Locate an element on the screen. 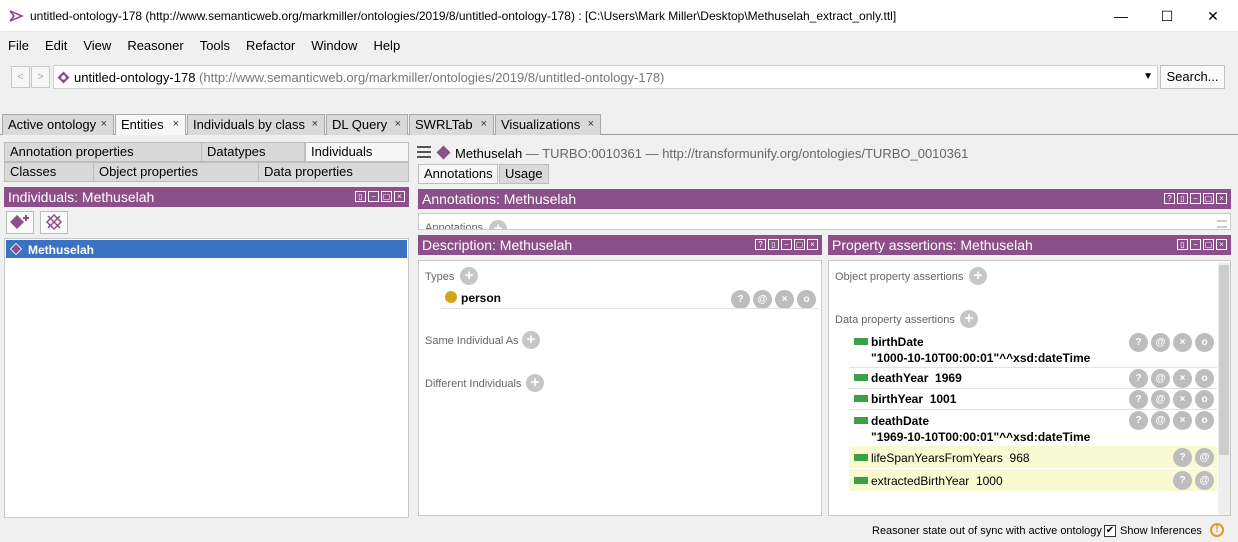 This screenshot has height=542, width=1238. menu-refactor: Refactor is located at coordinates (270, 42).